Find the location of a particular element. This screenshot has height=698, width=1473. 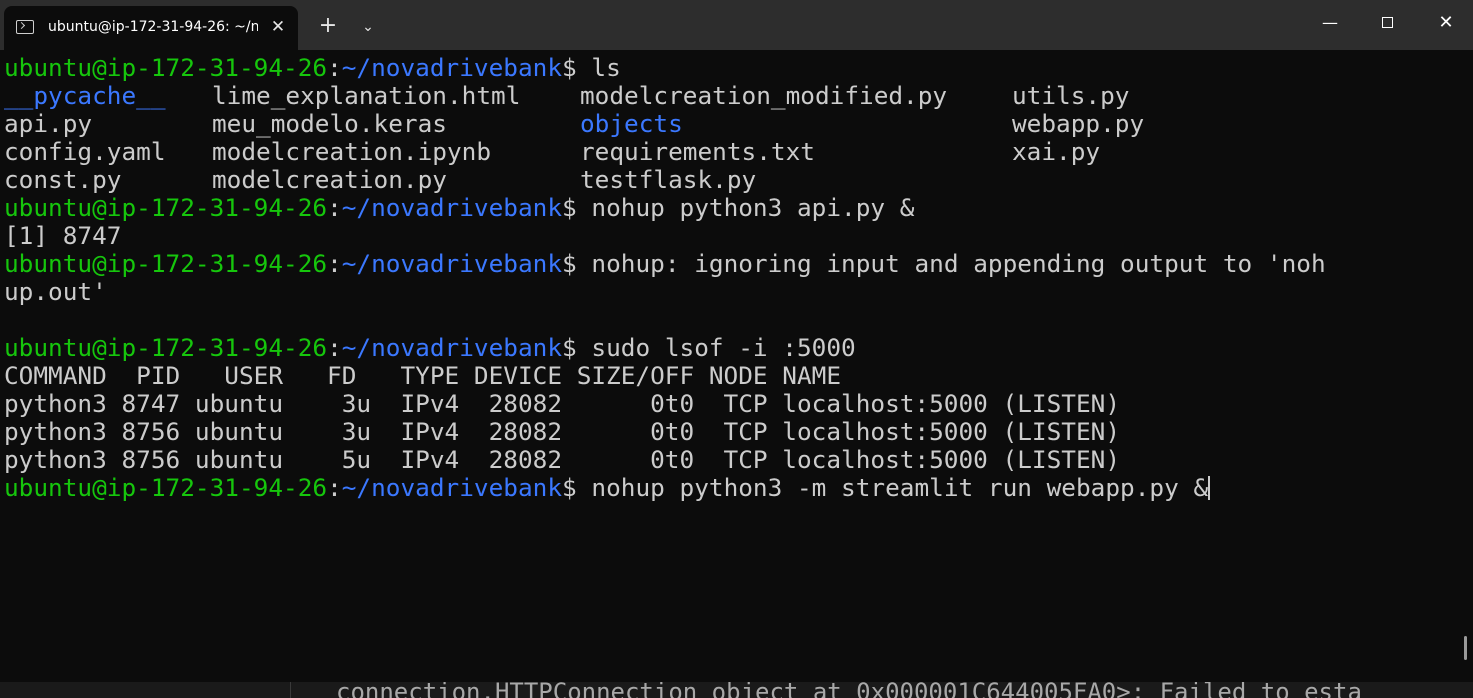

ls-row: api.py meu_modelo.keras objects webapp.py is located at coordinates (734, 124).